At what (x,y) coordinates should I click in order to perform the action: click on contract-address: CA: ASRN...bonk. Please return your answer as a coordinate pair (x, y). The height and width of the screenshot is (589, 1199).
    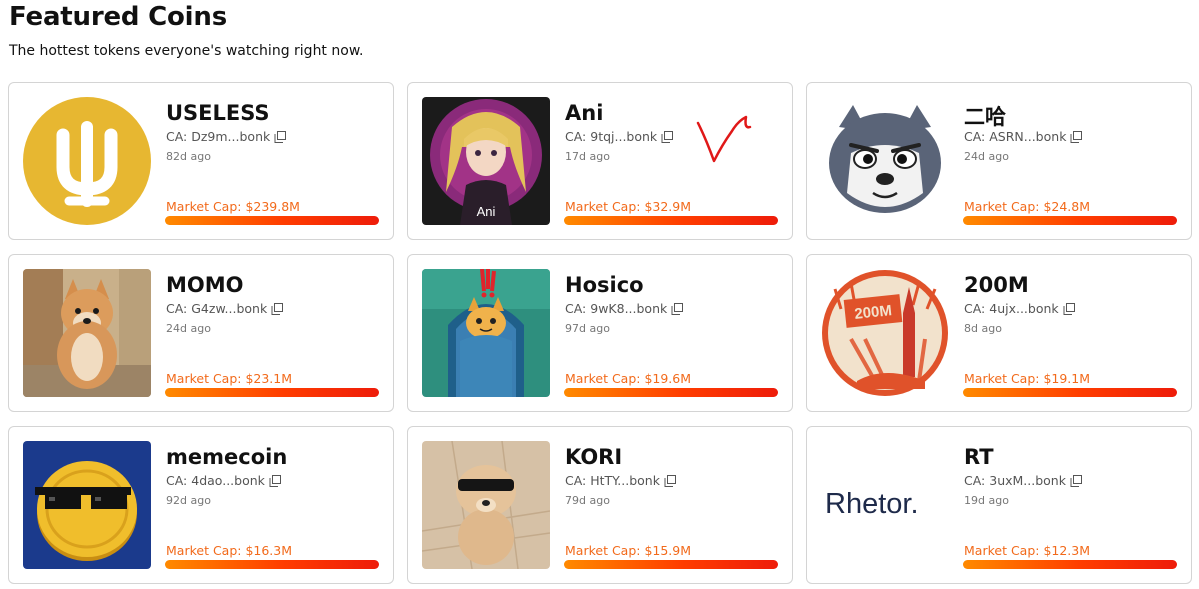
    Looking at the image, I should click on (1023, 136).